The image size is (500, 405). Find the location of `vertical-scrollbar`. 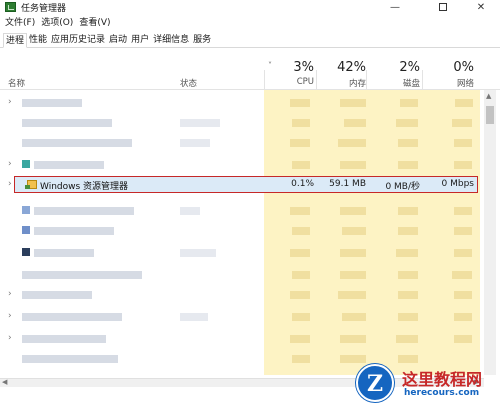

vertical-scrollbar is located at coordinates (490, 232).